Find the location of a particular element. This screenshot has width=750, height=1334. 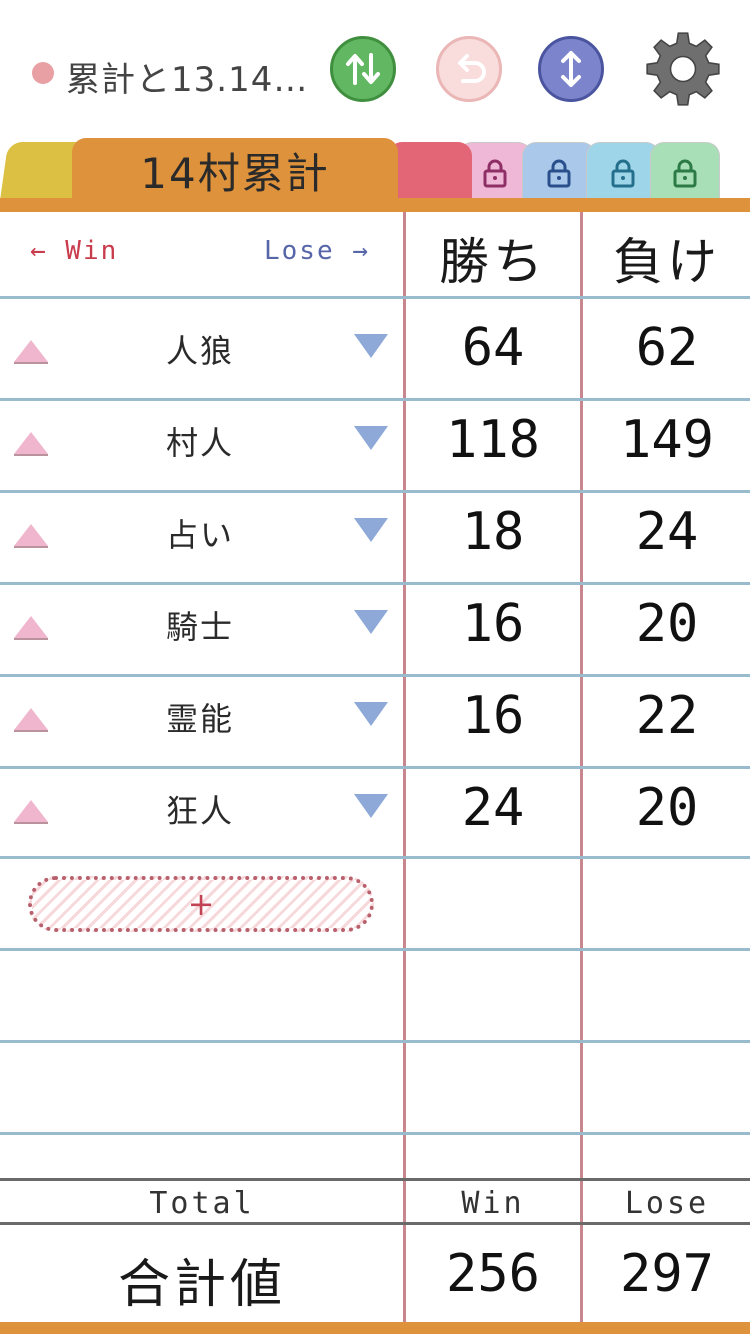

win-count: 64 is located at coordinates (493, 348).